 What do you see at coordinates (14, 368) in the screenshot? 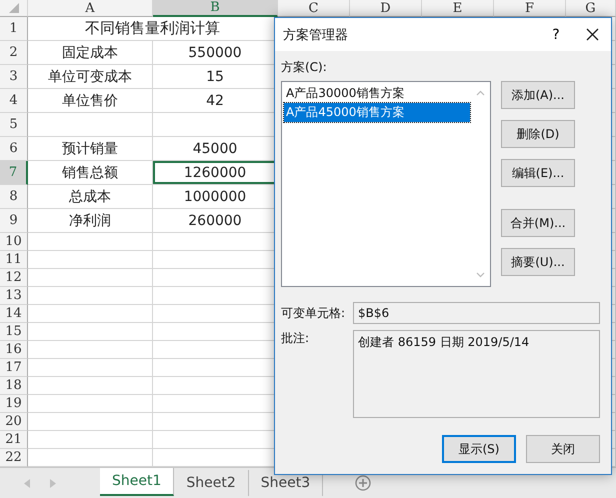
I see `row-header: 17` at bounding box center [14, 368].